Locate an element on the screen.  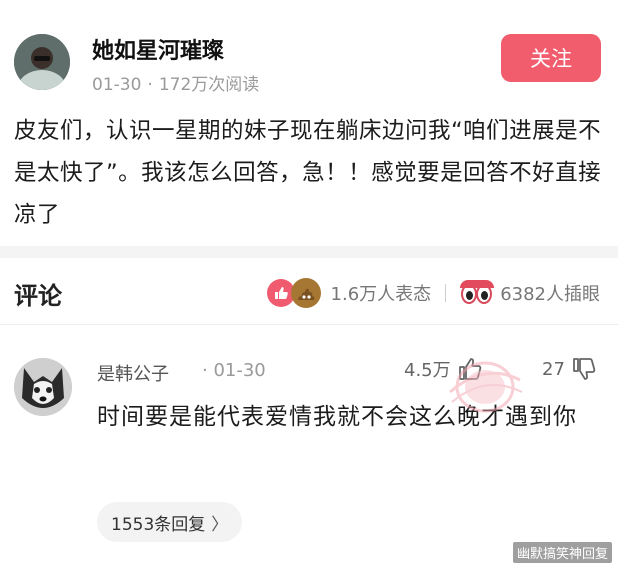
comment-date: · 01-30 is located at coordinates (234, 370).